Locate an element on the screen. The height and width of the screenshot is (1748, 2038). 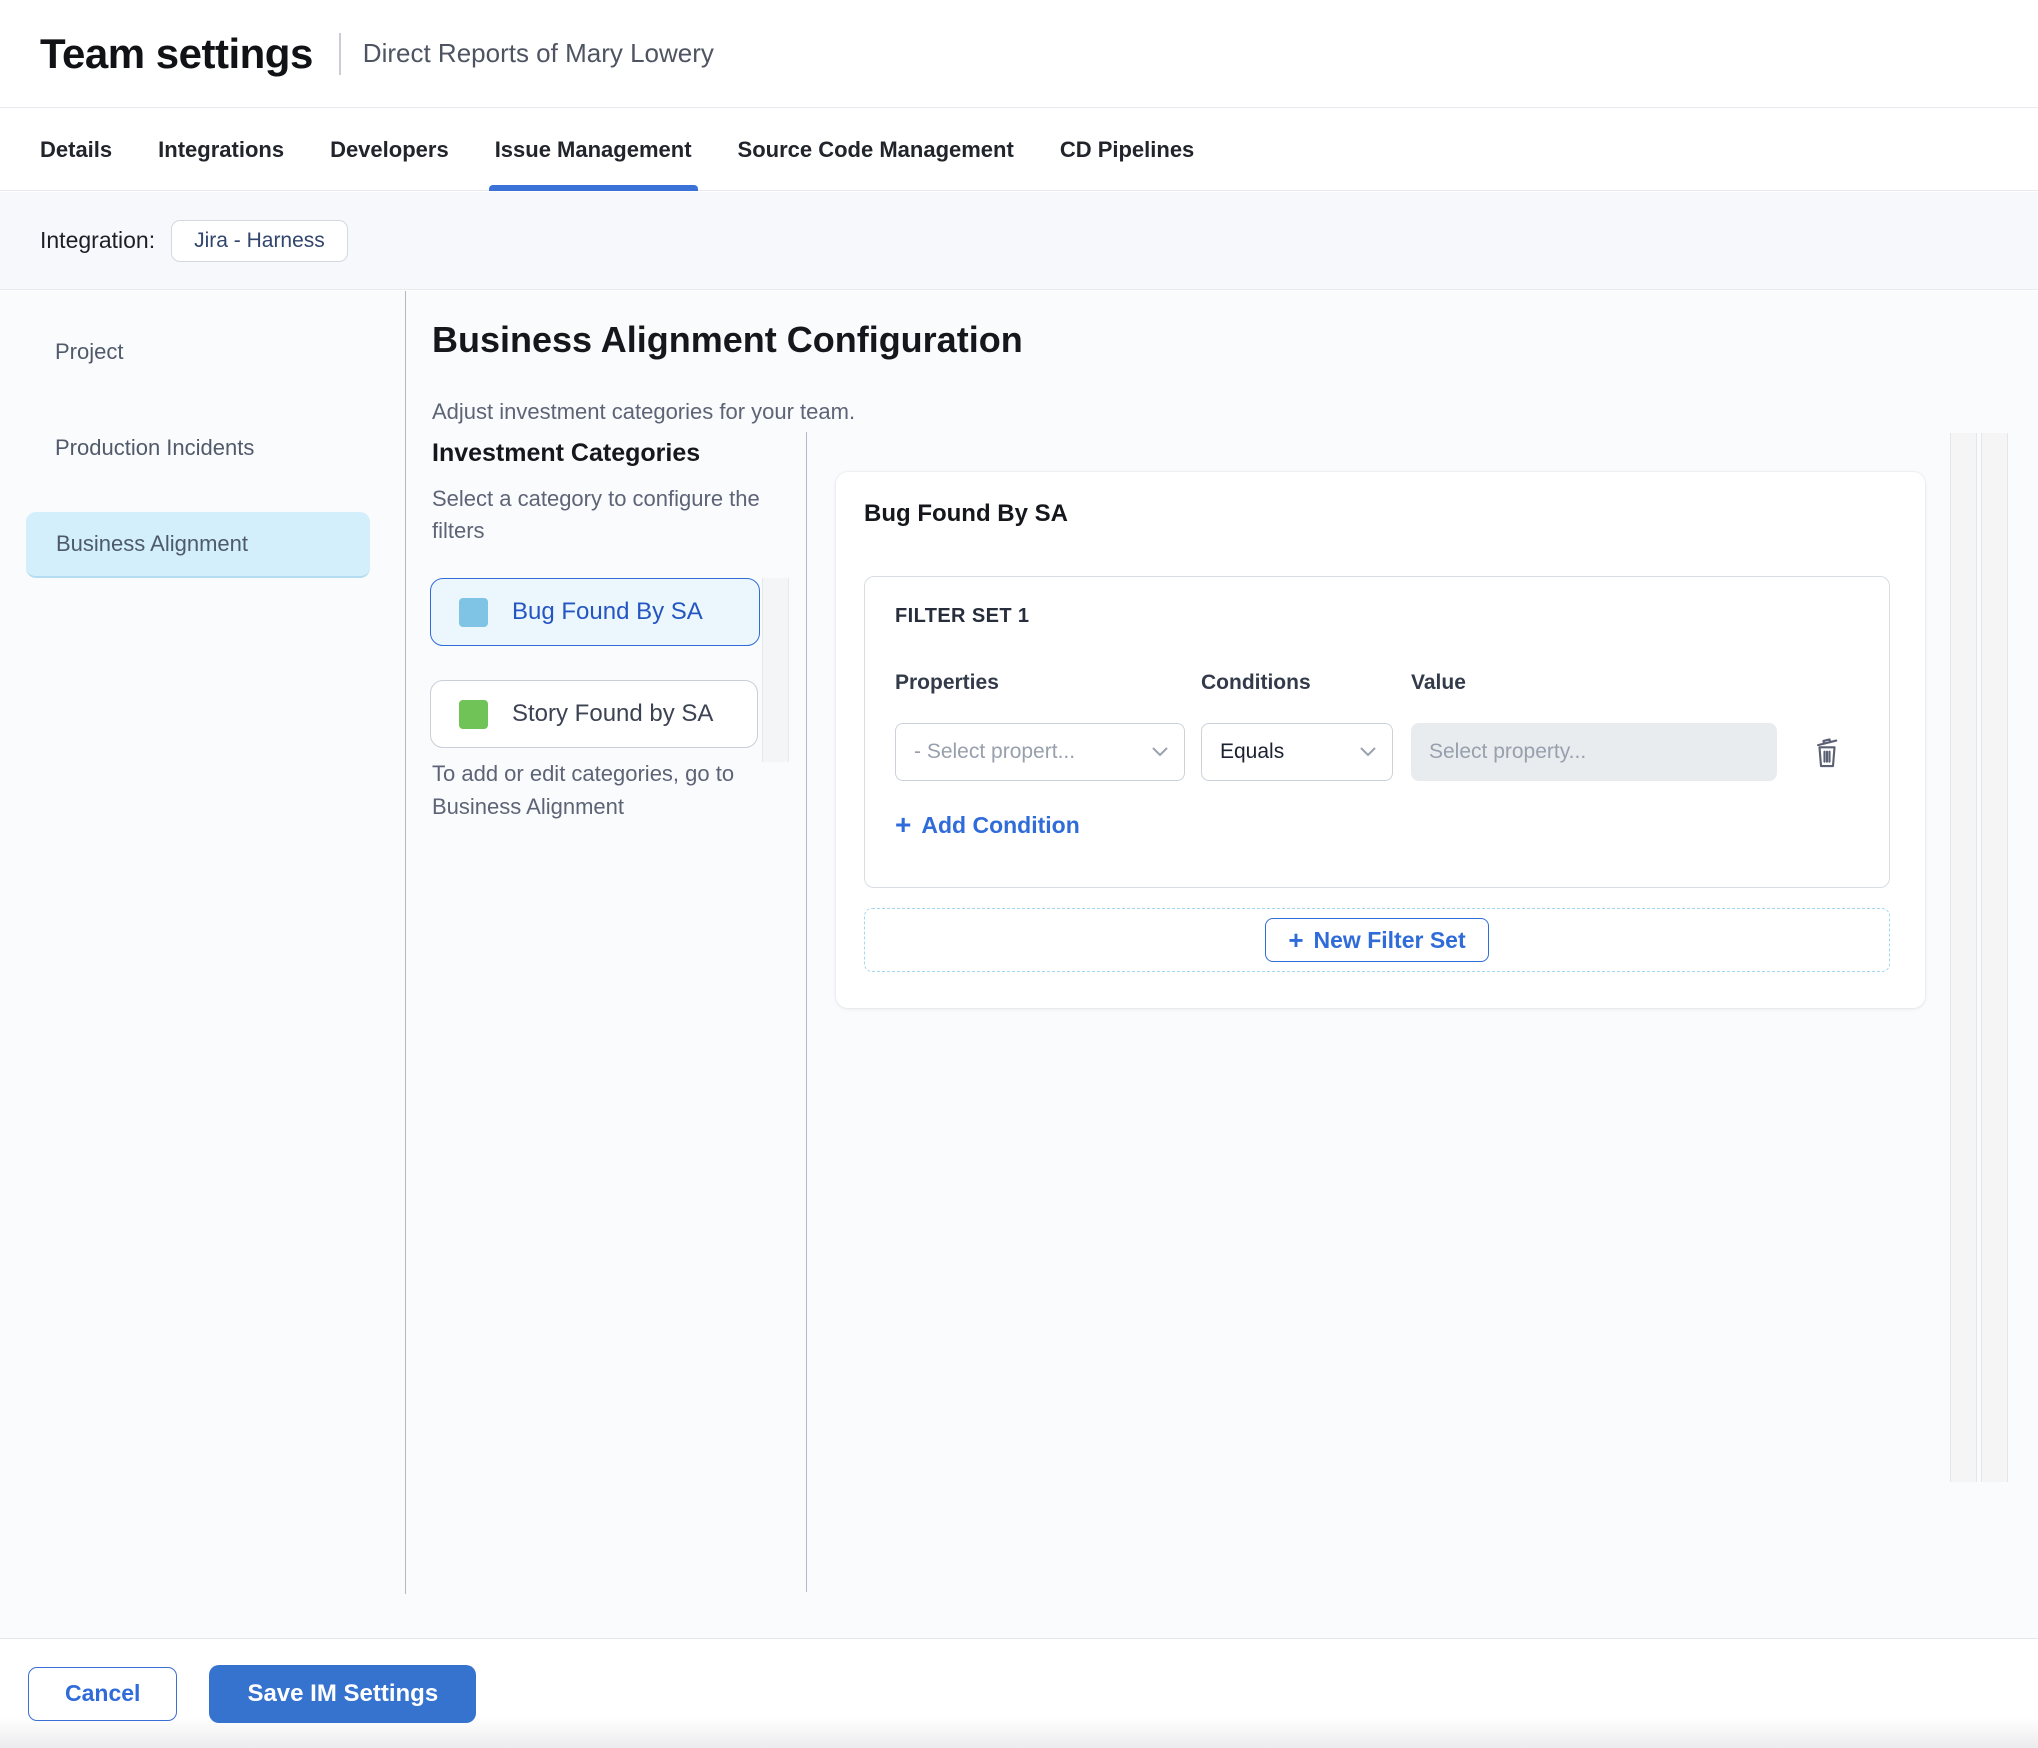
tab-cd-pipelines: CD Pipelines is located at coordinates (1127, 149).